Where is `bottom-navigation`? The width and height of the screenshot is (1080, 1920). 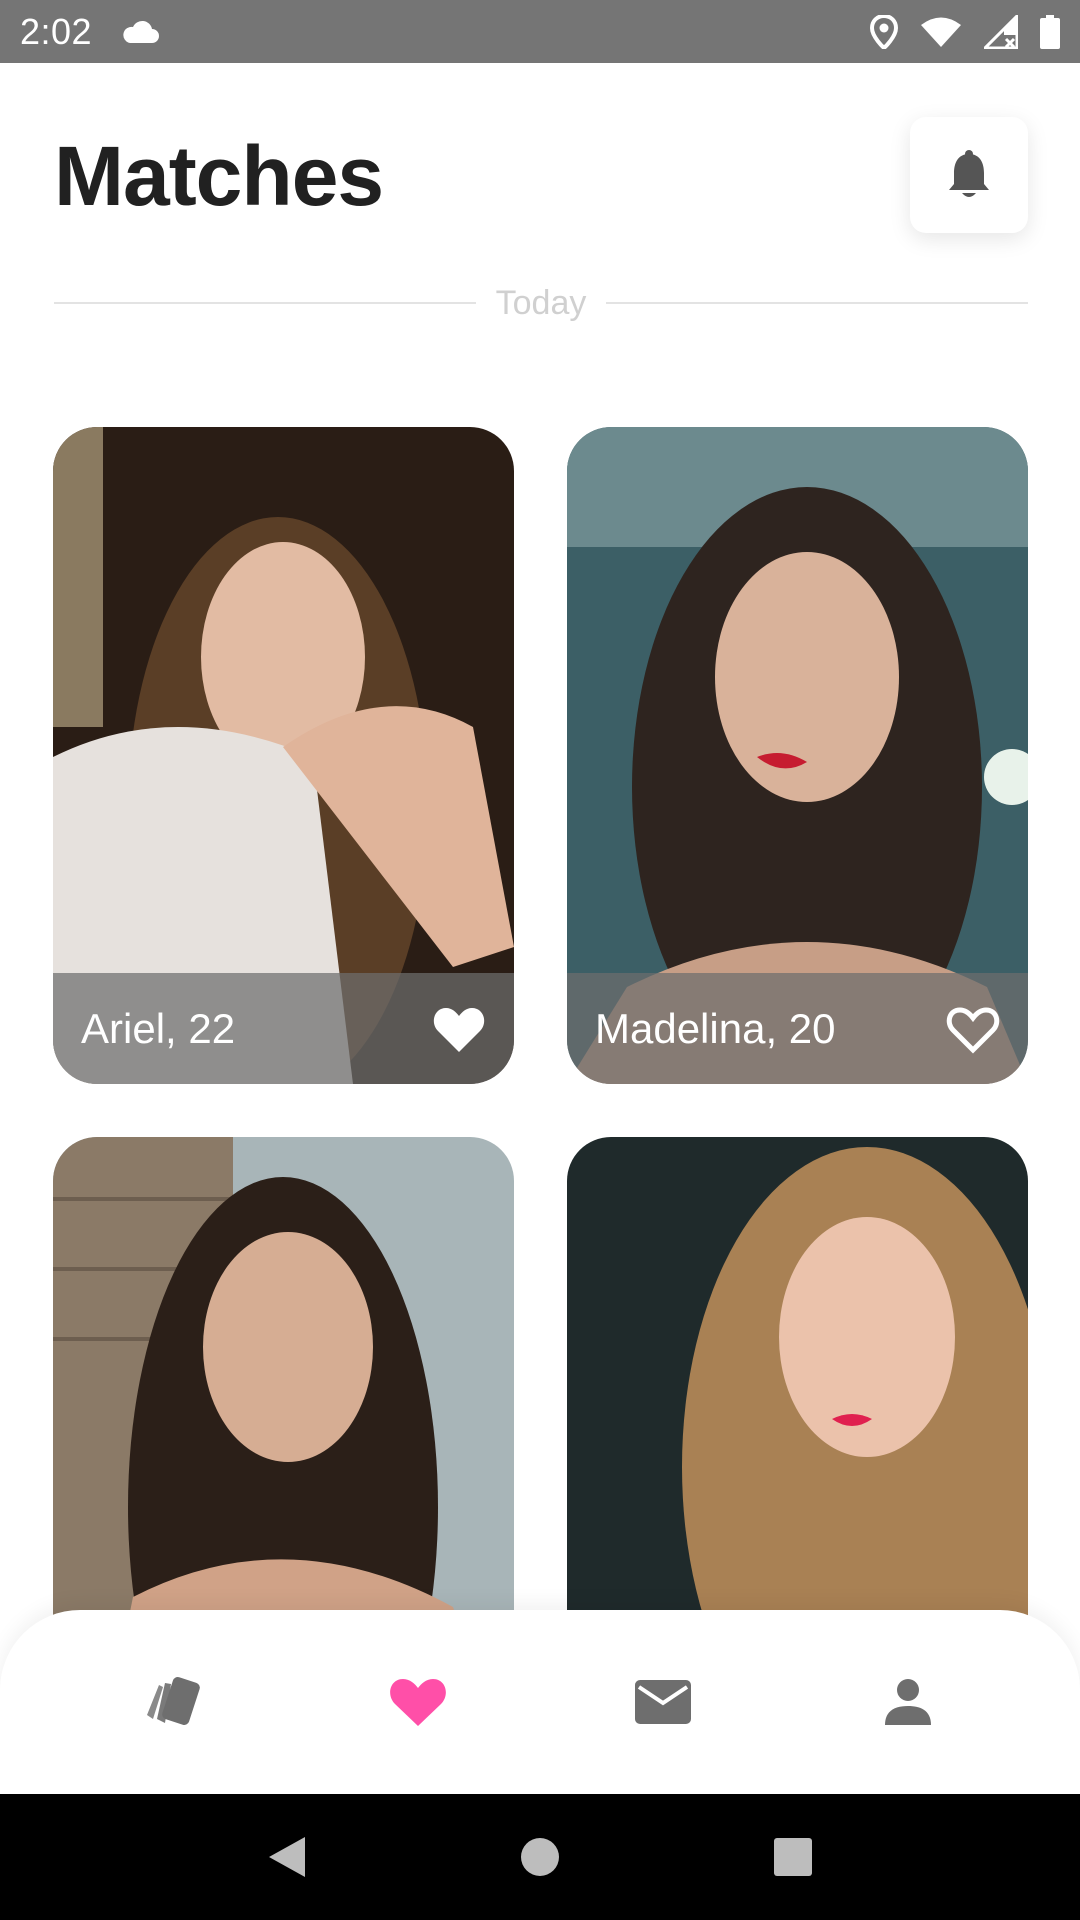
bottom-navigation is located at coordinates (540, 1702).